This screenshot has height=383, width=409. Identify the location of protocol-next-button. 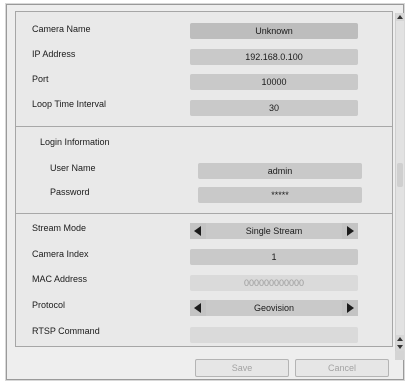
(350, 308).